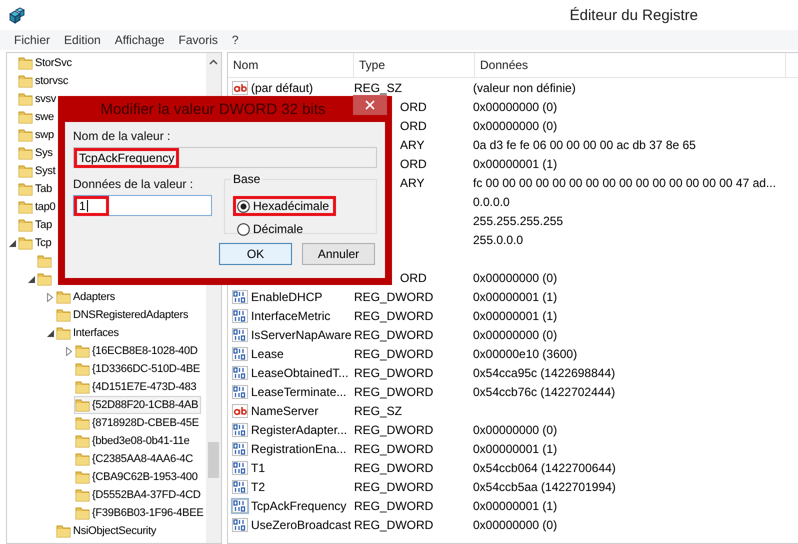 This screenshot has width=798, height=544. What do you see at coordinates (630, 65) in the screenshot?
I see `column-header: Données` at bounding box center [630, 65].